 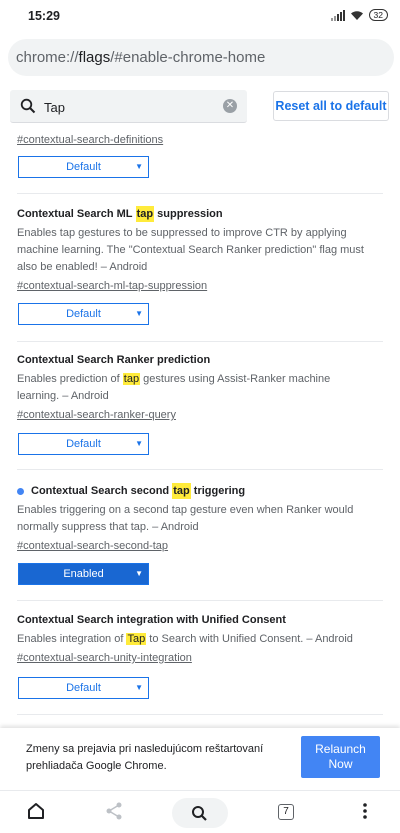 I want to click on flag-link: #contextual-search-unity-integration, so click(x=104, y=658).